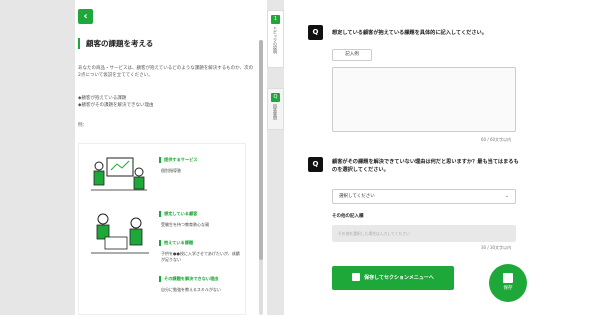 This screenshot has width=600, height=315. I want to click on example-value: 自分に勉強を教えるスキルがない, so click(191, 289).